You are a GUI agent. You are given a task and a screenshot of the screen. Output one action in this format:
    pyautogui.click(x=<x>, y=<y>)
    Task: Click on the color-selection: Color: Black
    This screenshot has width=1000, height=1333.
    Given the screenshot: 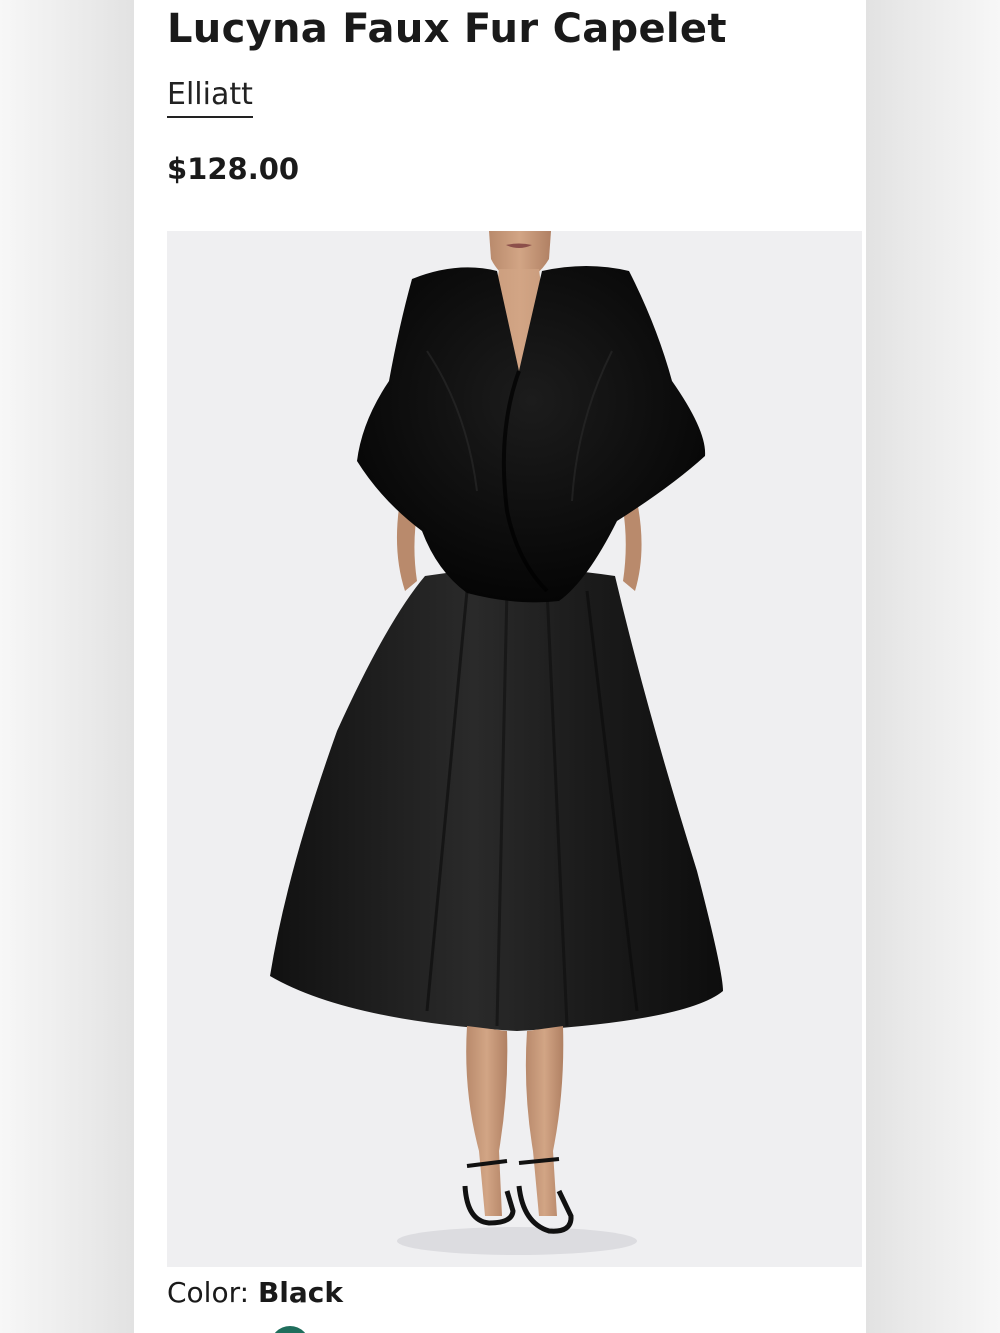 What is the action you would take?
    pyautogui.click(x=255, y=1292)
    